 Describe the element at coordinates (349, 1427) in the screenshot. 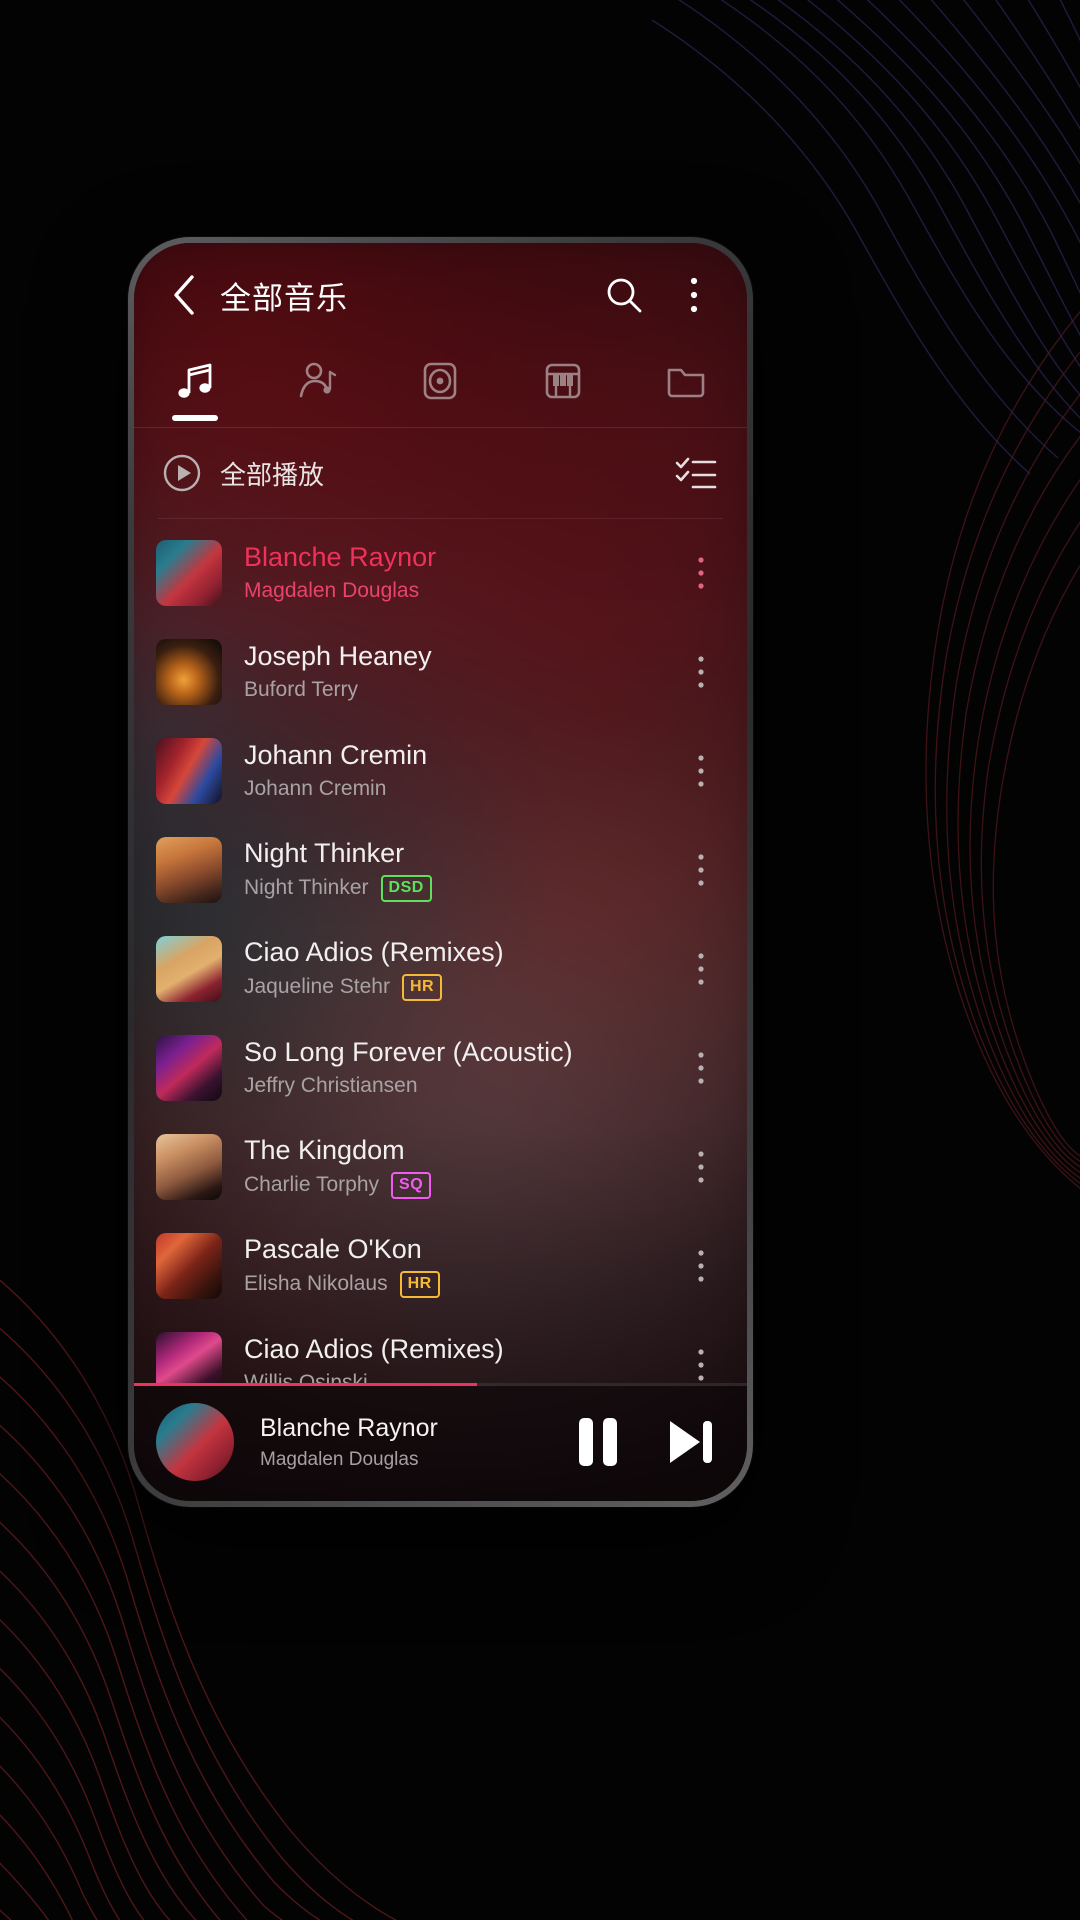

I see `now-playing-title: Blanche Raynor` at that location.